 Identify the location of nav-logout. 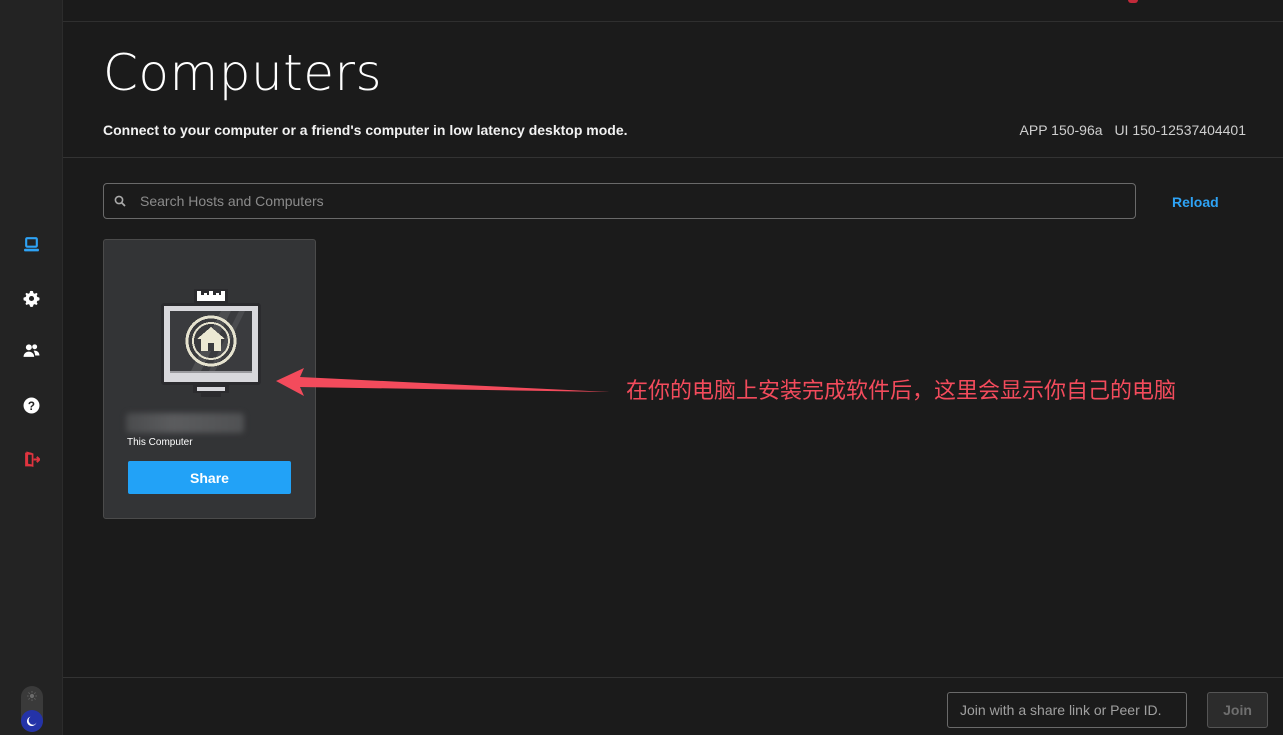
(31, 459).